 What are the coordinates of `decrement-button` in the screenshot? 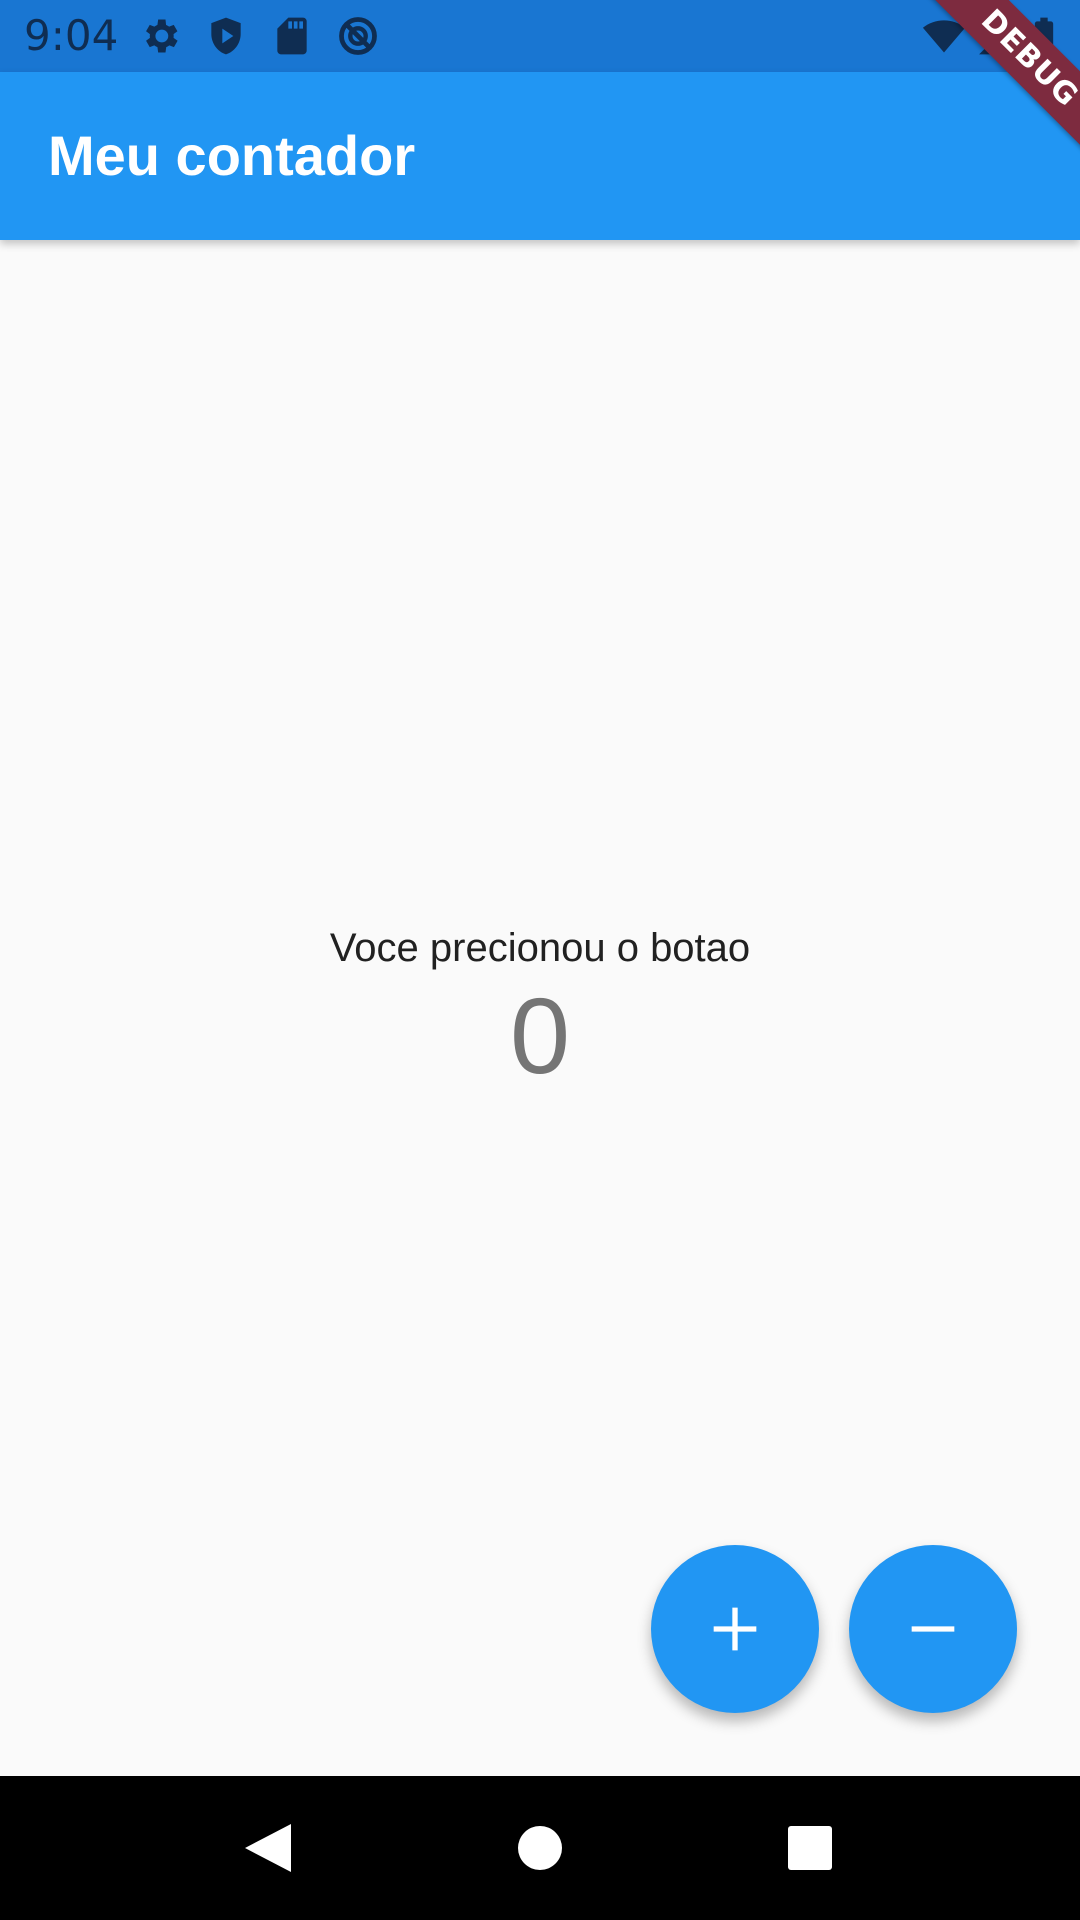 It's located at (933, 1629).